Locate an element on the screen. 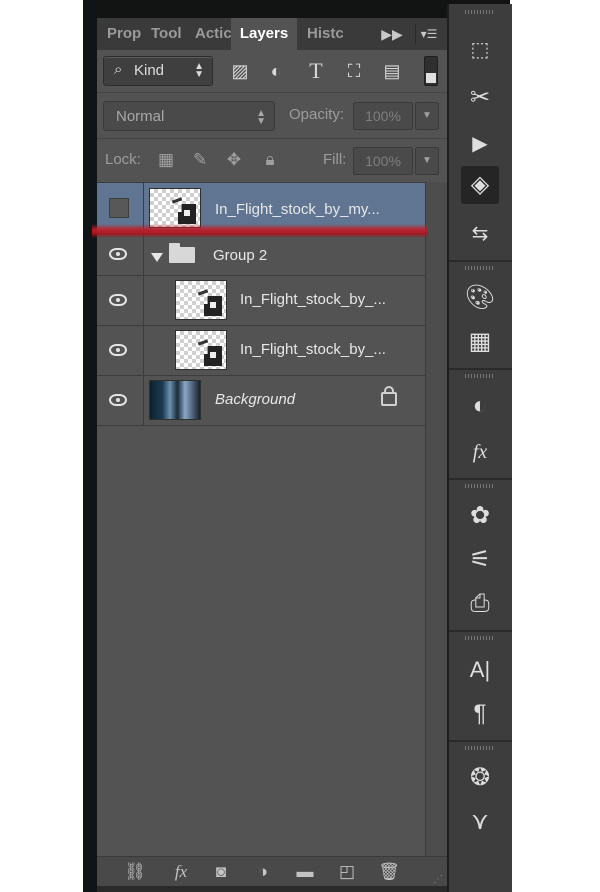 This screenshot has width=600, height=892. layer-row-background: Background is located at coordinates (261, 400).